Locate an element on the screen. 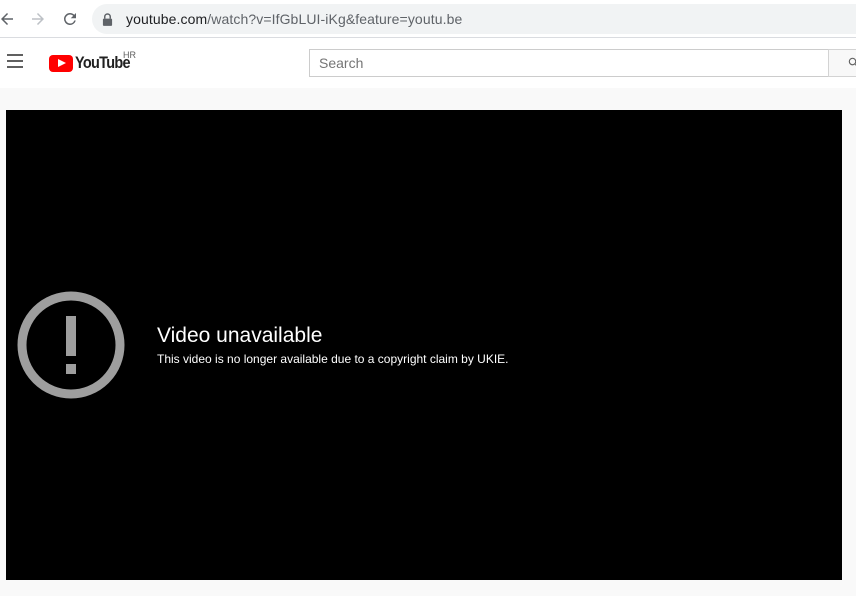  reload-button is located at coordinates (70, 19).